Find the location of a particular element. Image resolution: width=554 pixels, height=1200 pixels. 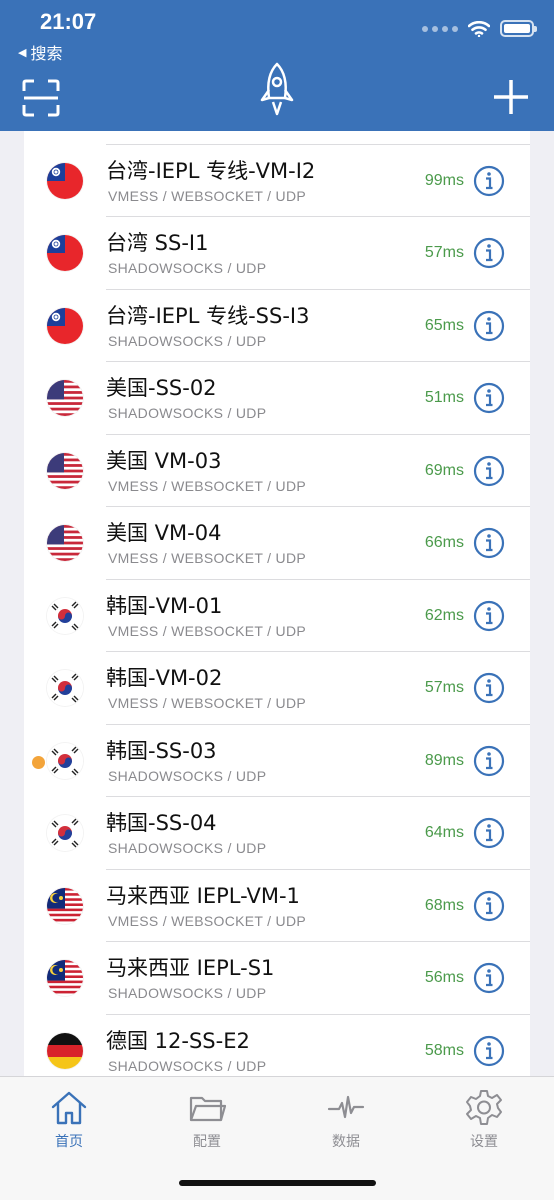

home-icon is located at coordinates (69, 1108).